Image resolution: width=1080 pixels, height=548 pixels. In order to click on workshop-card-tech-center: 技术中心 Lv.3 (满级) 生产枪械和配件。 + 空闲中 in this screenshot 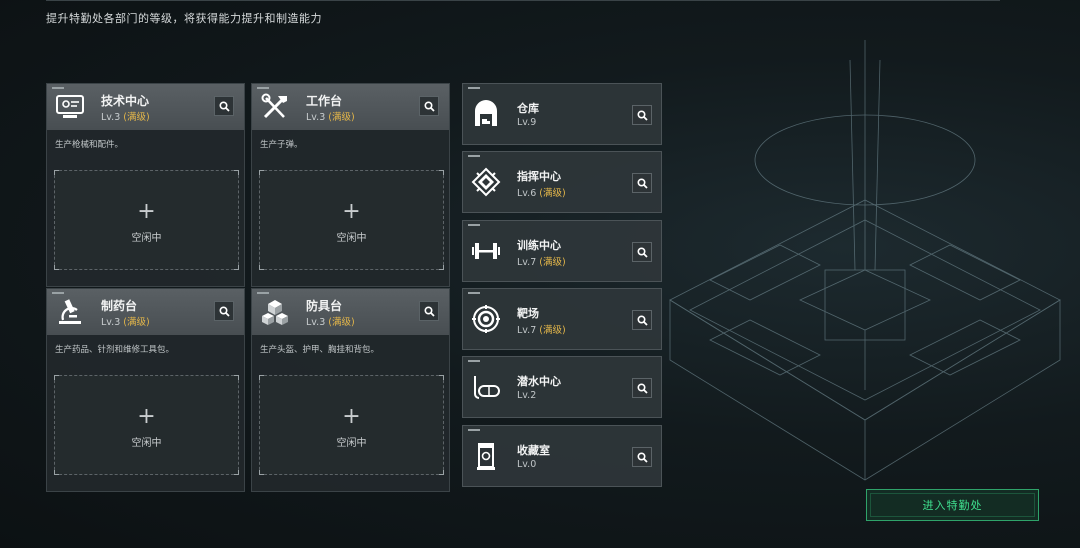, I will do `click(145, 185)`.